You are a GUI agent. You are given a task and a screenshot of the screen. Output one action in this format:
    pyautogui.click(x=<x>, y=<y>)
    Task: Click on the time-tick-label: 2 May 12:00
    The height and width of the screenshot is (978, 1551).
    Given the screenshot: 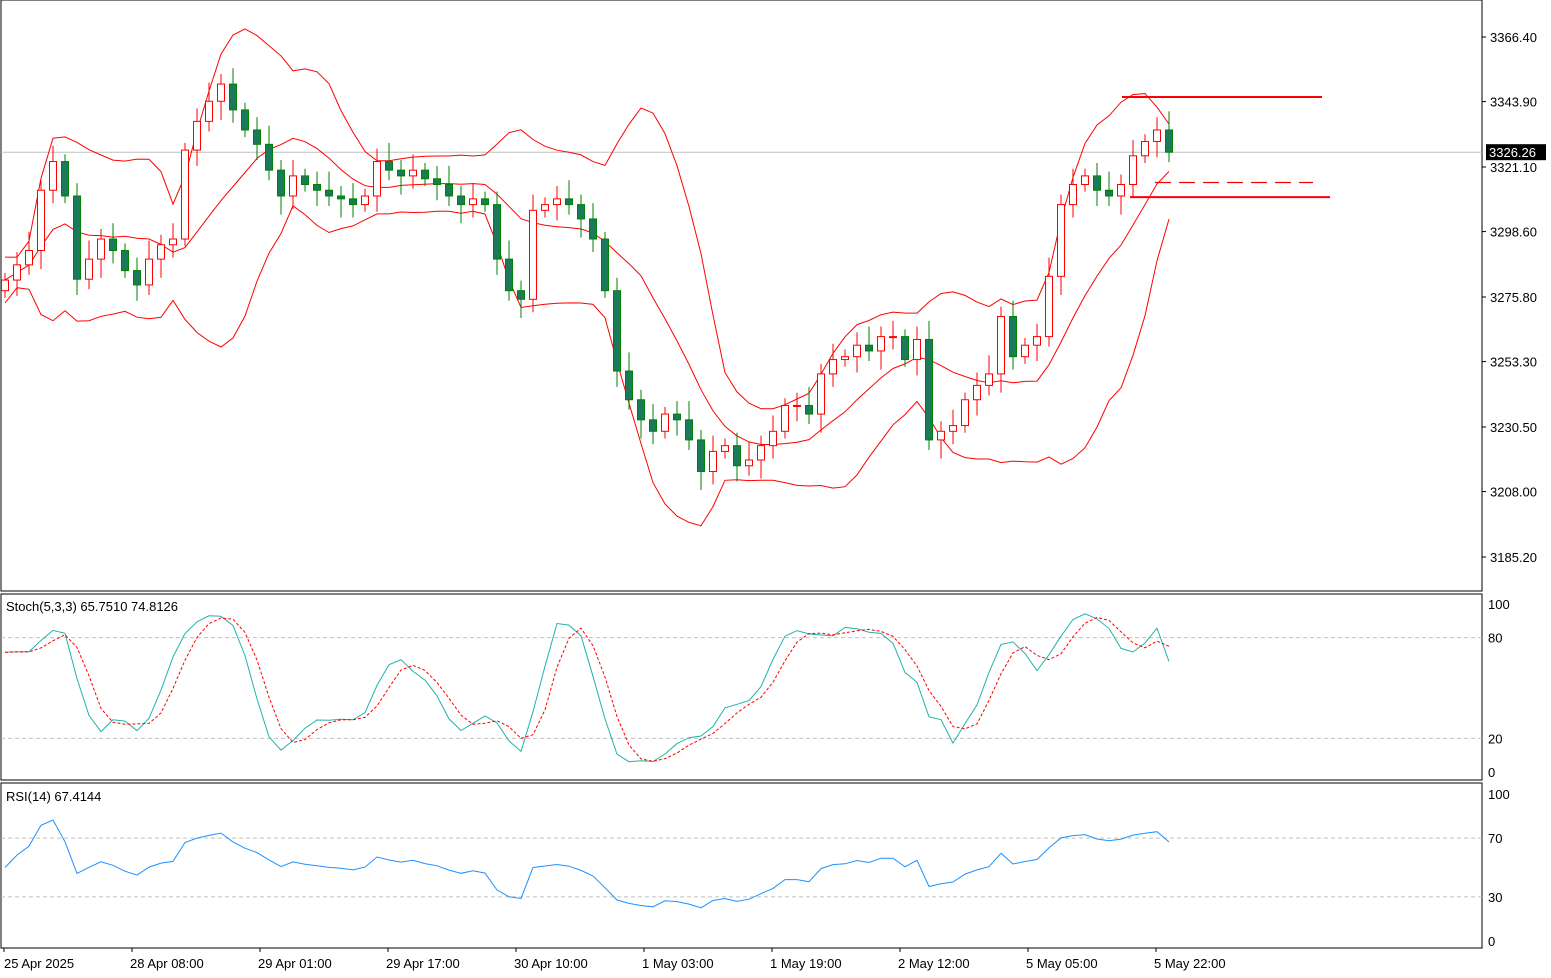 What is the action you would take?
    pyautogui.click(x=934, y=963)
    